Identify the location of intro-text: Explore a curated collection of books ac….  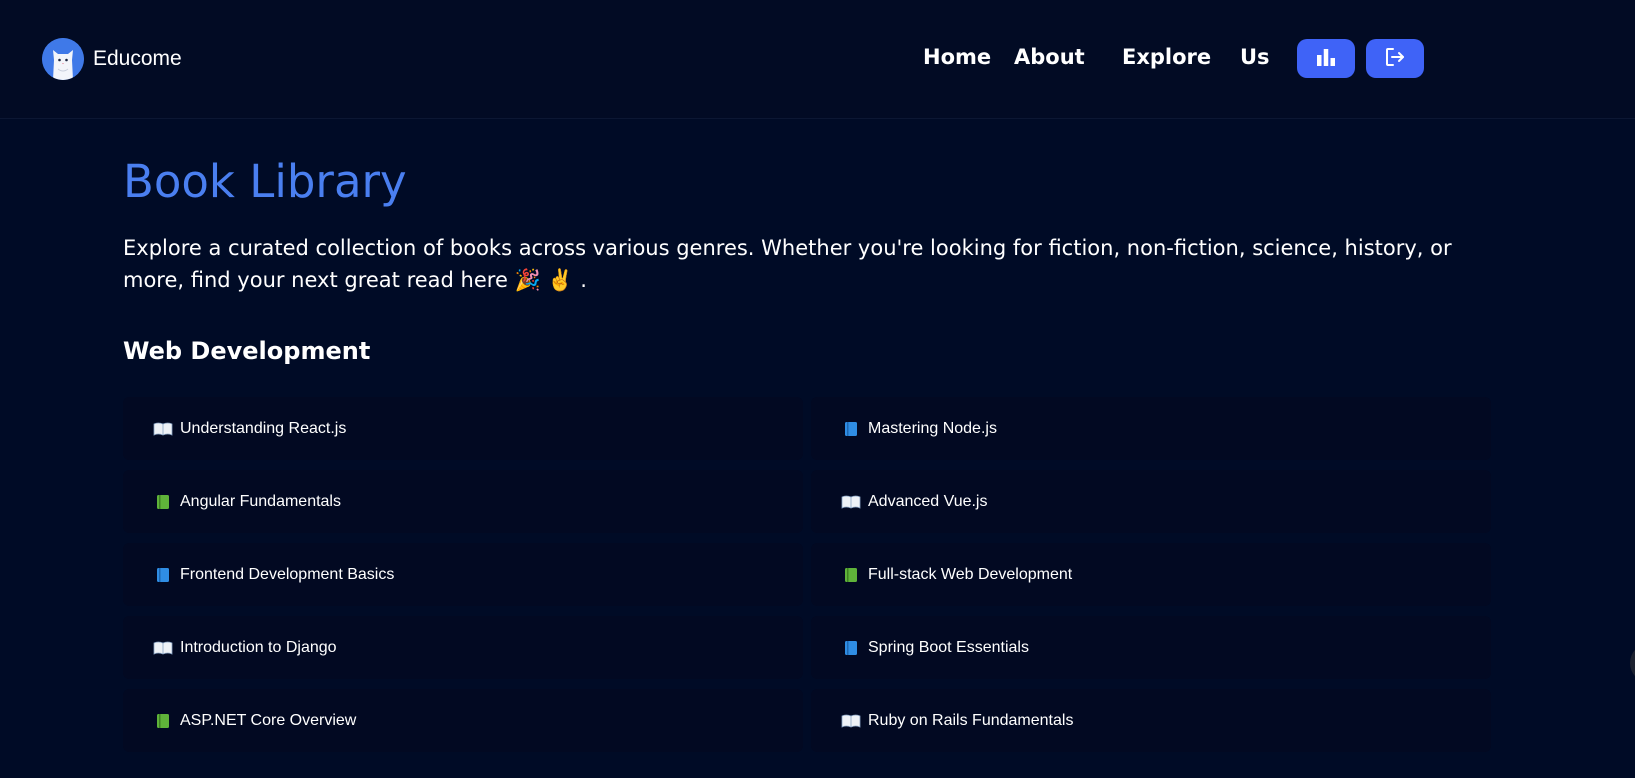
(787, 264).